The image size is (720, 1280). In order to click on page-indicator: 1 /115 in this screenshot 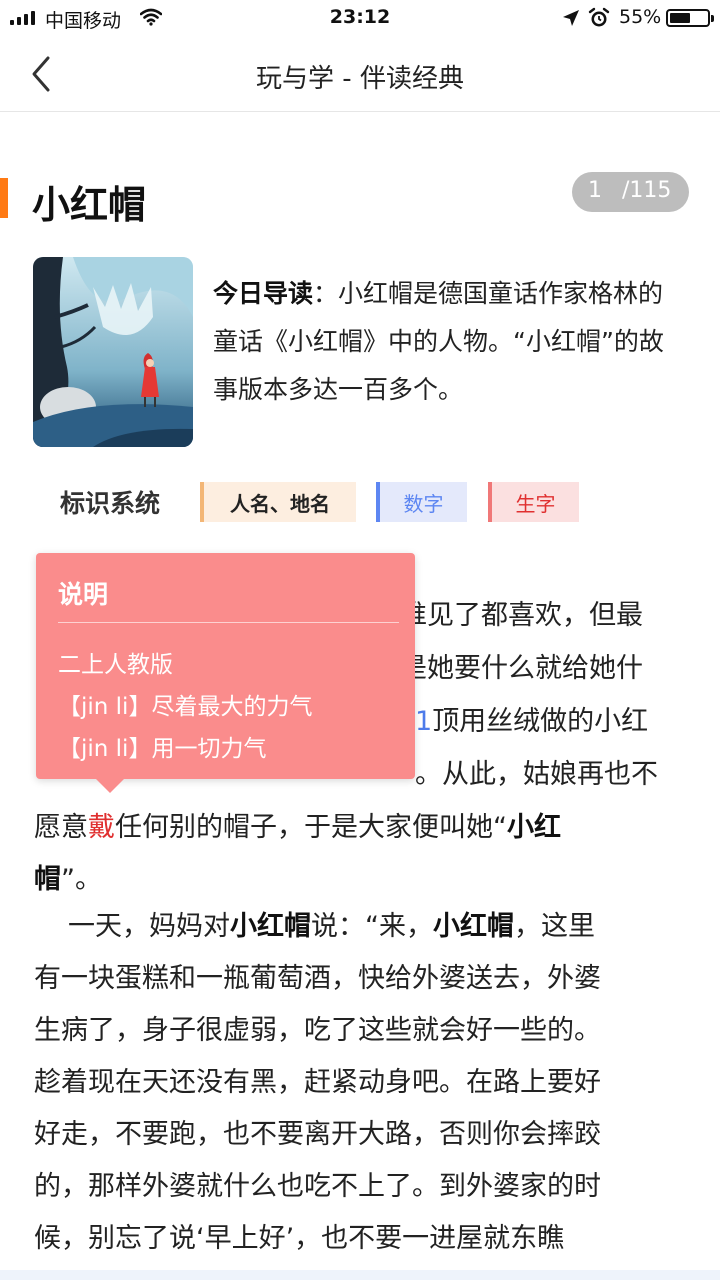, I will do `click(630, 192)`.